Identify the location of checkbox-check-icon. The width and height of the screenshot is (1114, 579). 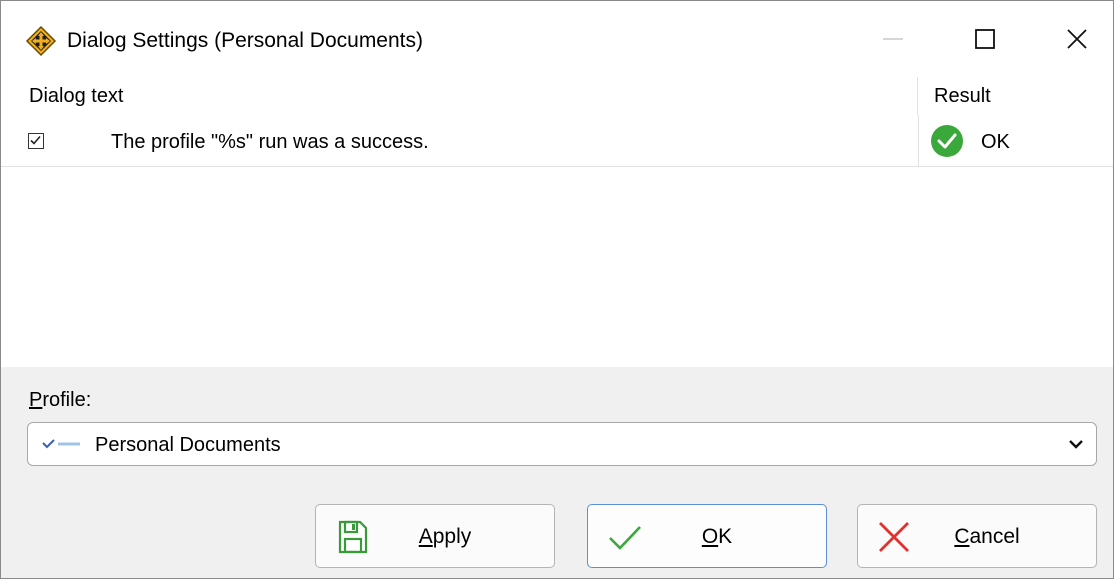
(35, 140).